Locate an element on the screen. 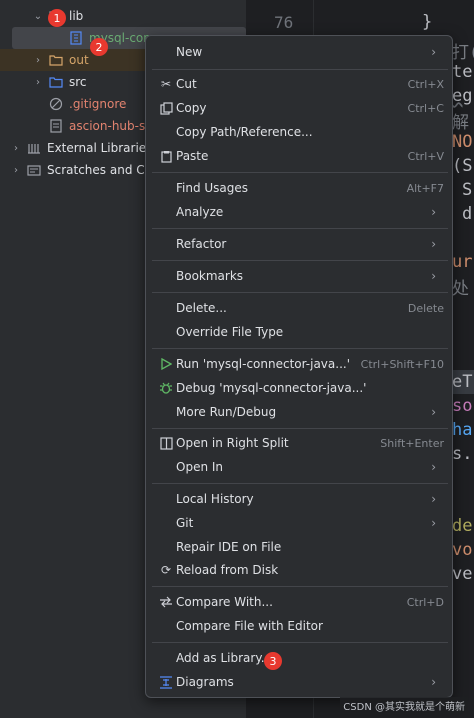 This screenshot has width=474, height=718. code-fragment: ve is located at coordinates (462, 574).